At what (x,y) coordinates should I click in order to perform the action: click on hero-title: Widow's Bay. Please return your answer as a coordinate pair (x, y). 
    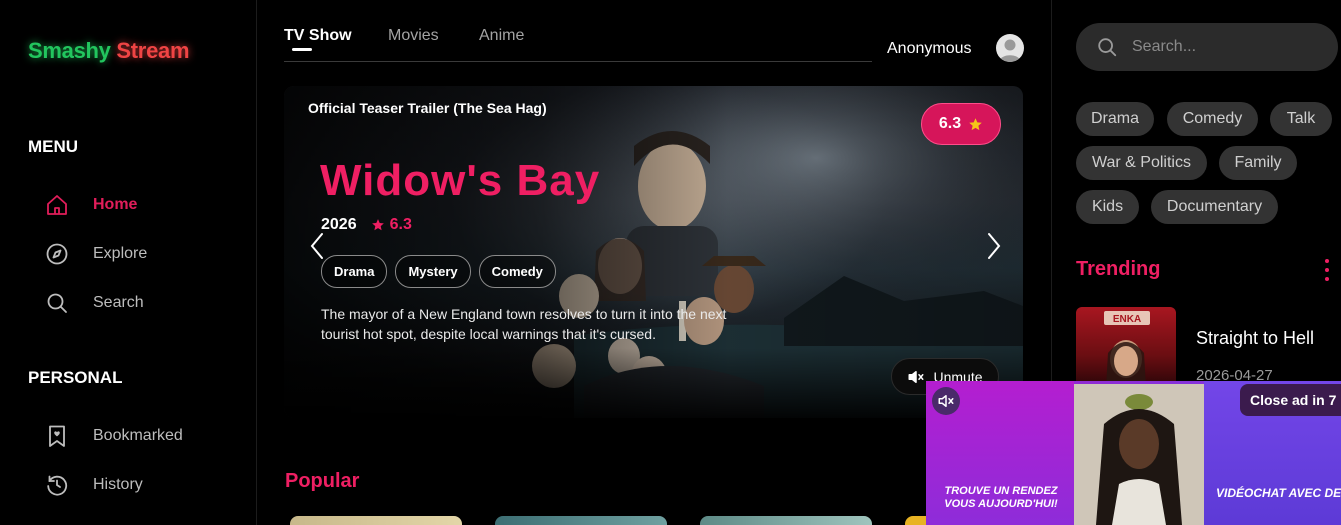
    Looking at the image, I should click on (460, 180).